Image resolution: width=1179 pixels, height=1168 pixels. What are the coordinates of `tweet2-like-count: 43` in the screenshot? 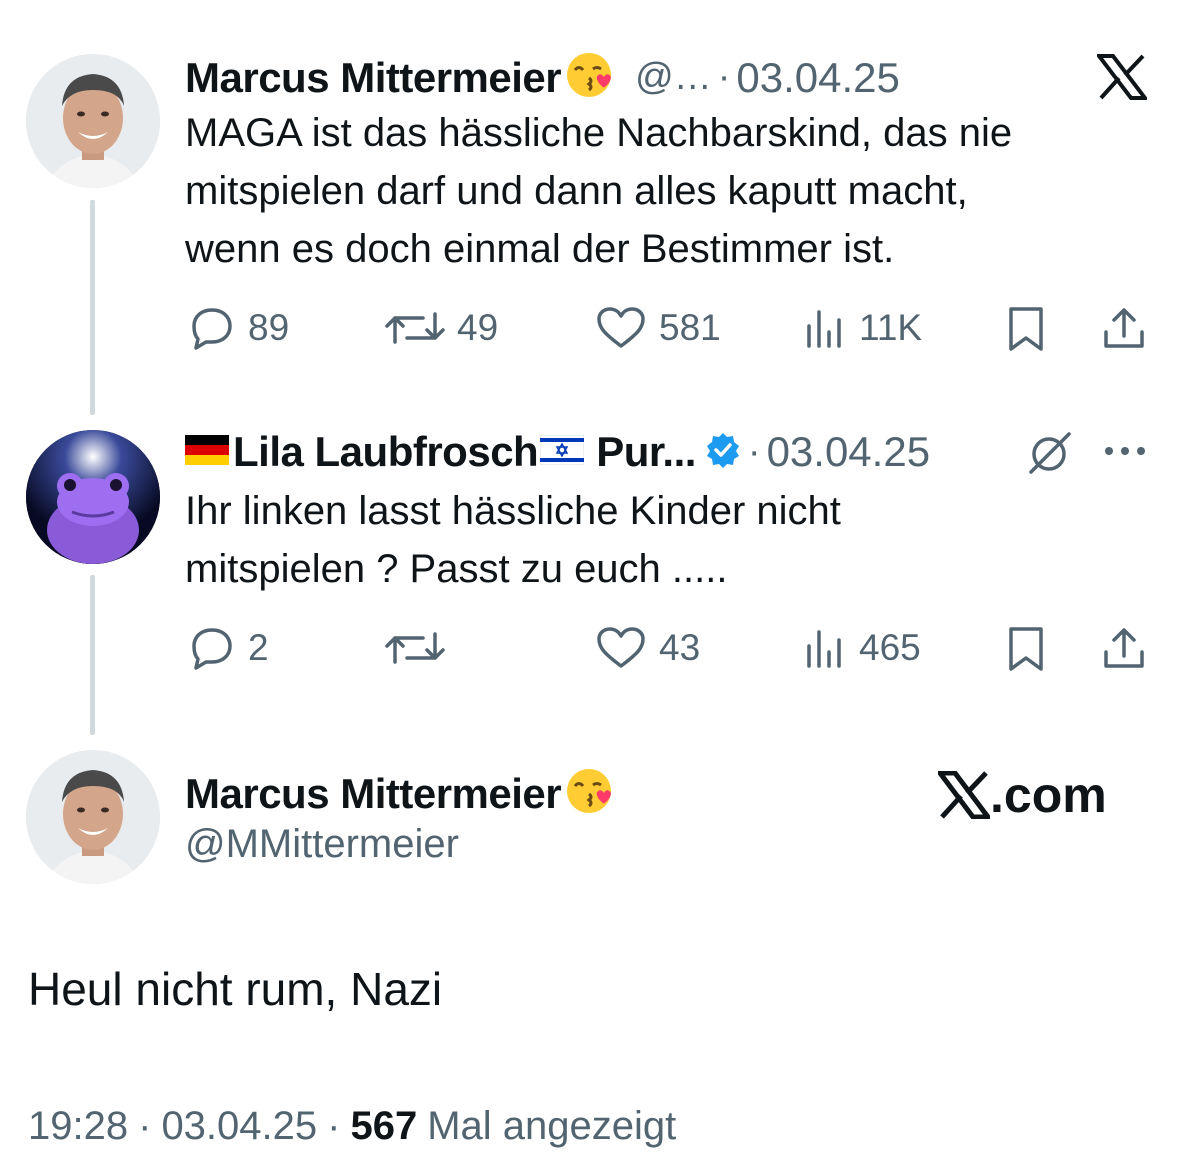 It's located at (680, 647).